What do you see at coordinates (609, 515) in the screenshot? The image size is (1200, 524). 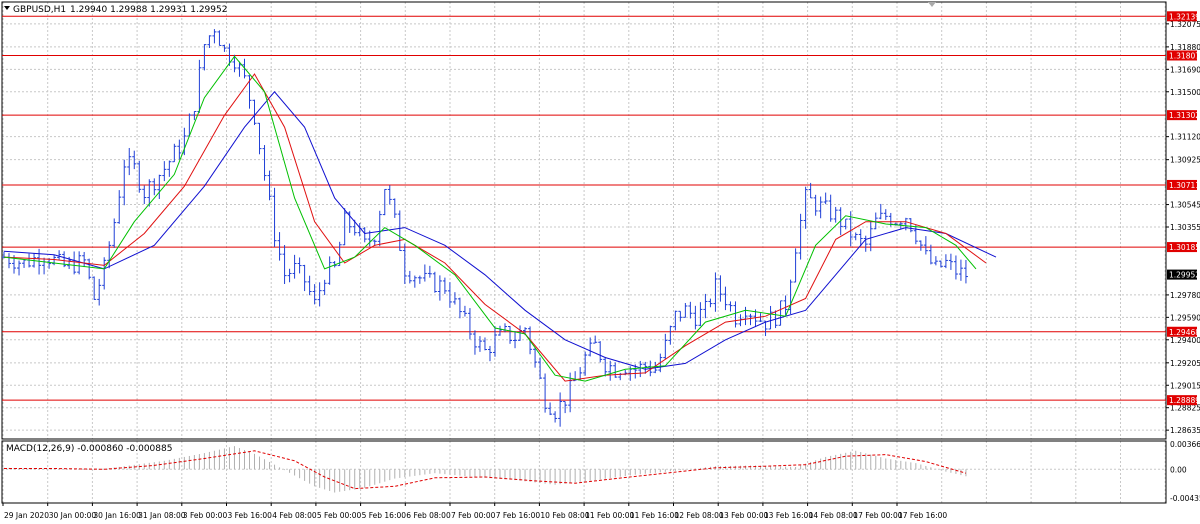 I see `x-tick-label: 11 Feb 00:00` at bounding box center [609, 515].